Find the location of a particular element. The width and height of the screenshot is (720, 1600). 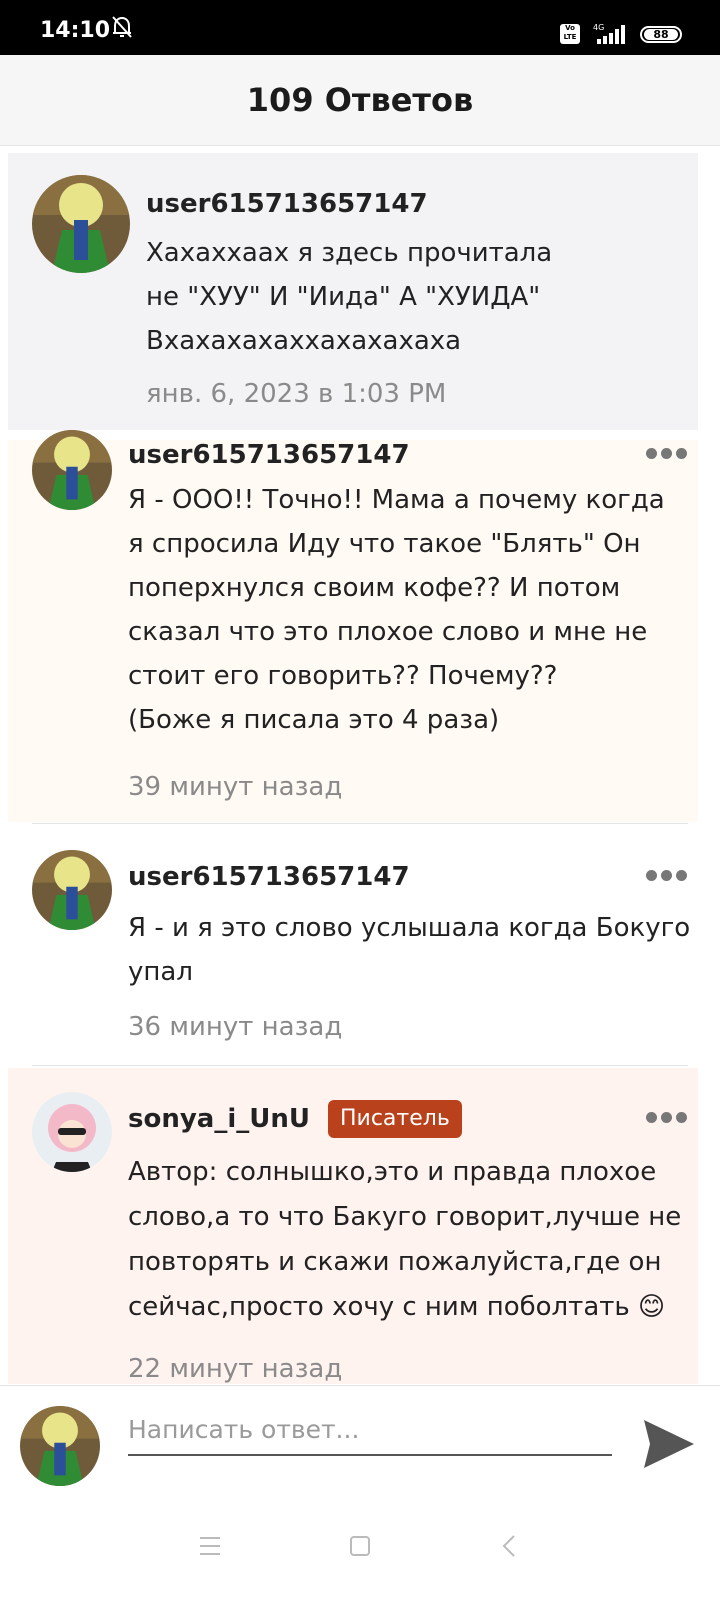

battery-icon: 88 is located at coordinates (661, 34).